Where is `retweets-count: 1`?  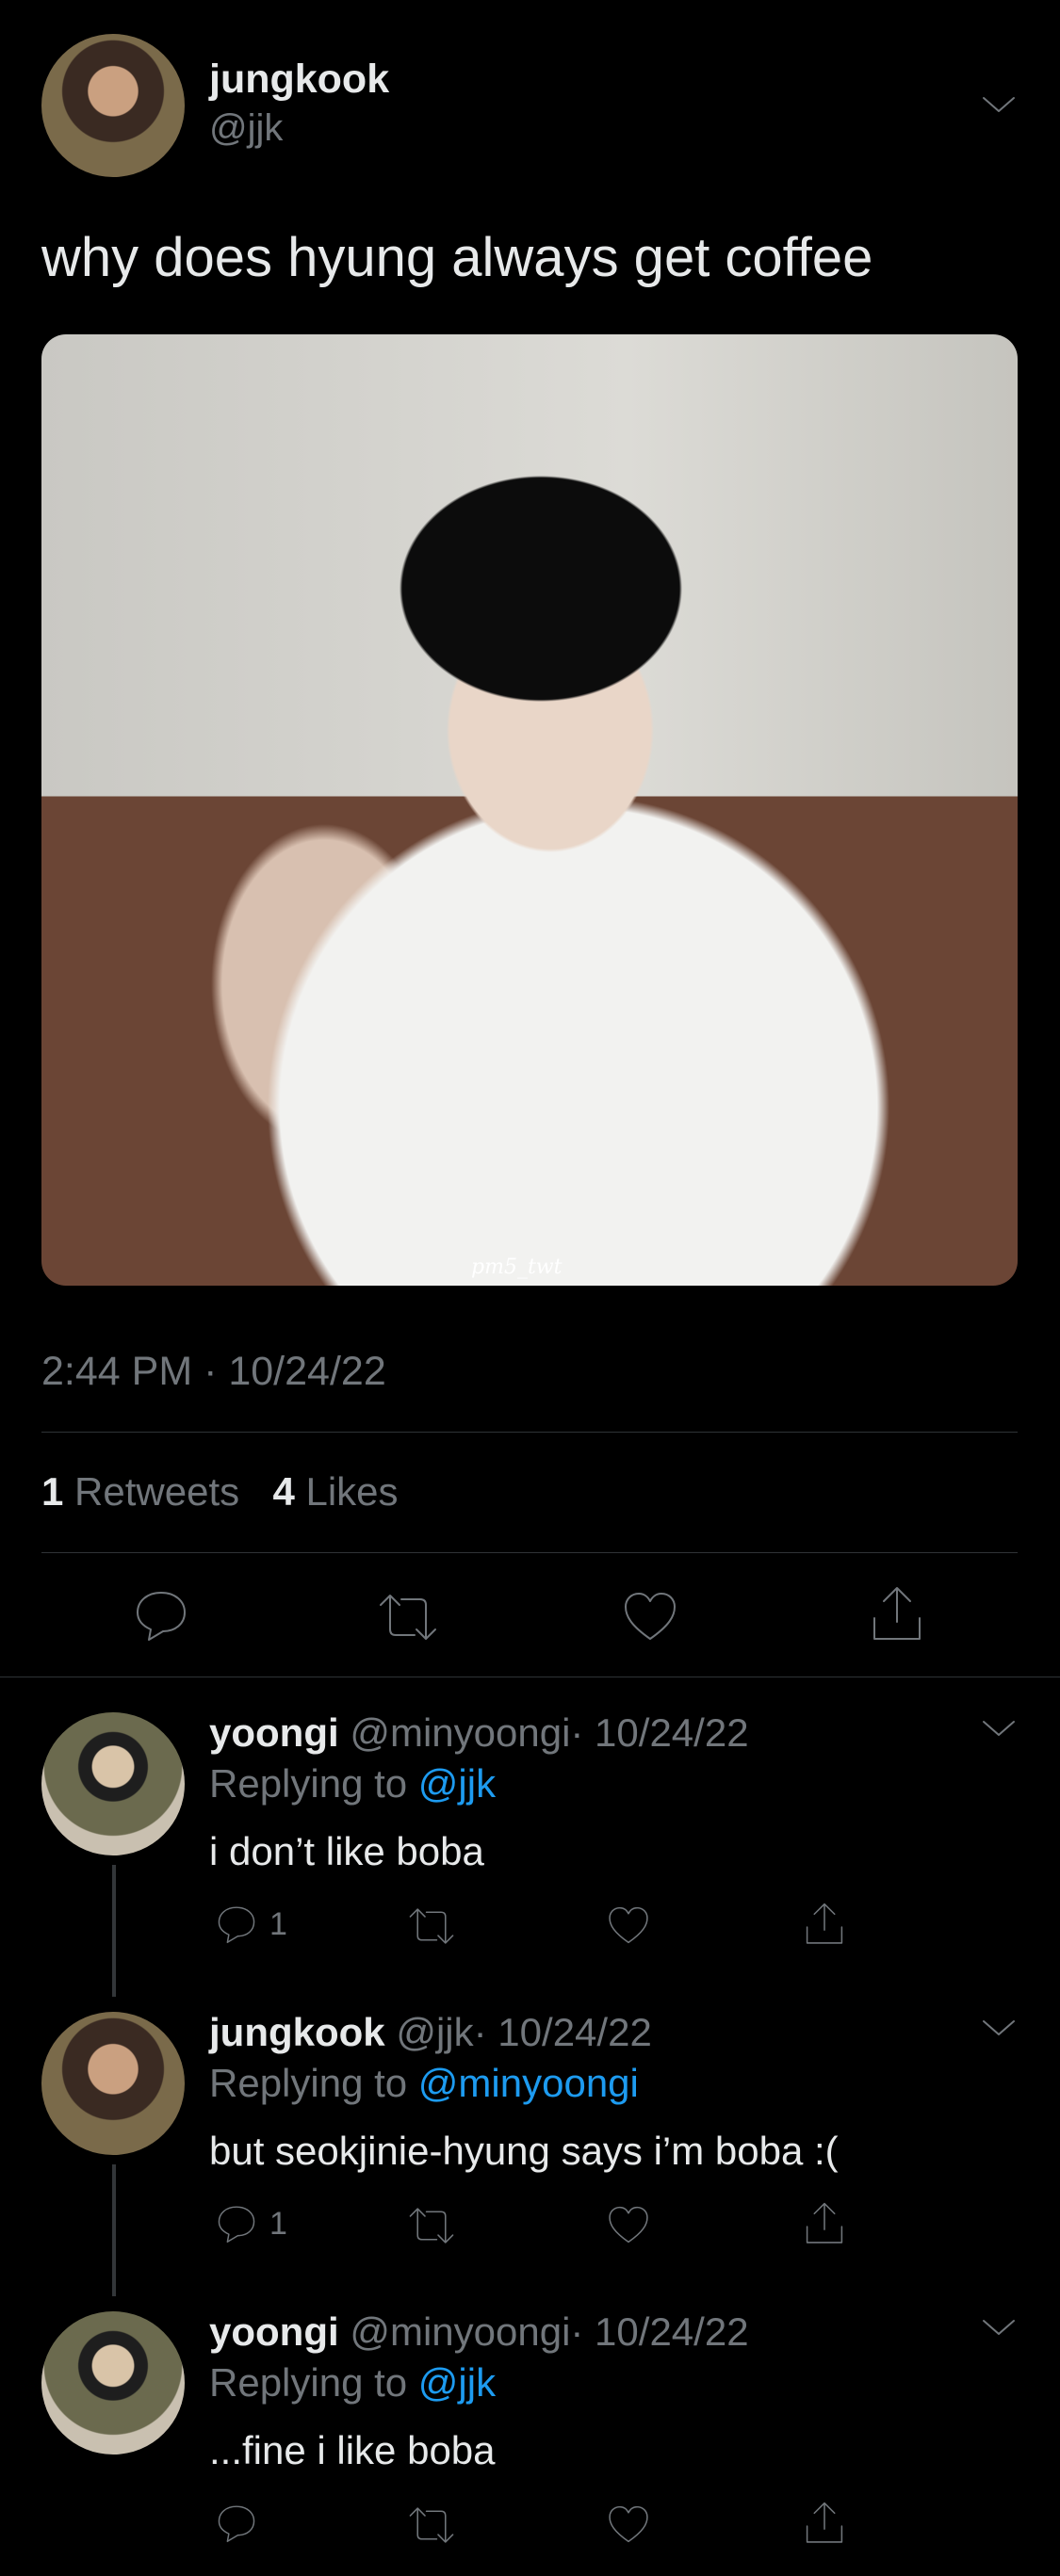
retweets-count: 1 is located at coordinates (52, 1491).